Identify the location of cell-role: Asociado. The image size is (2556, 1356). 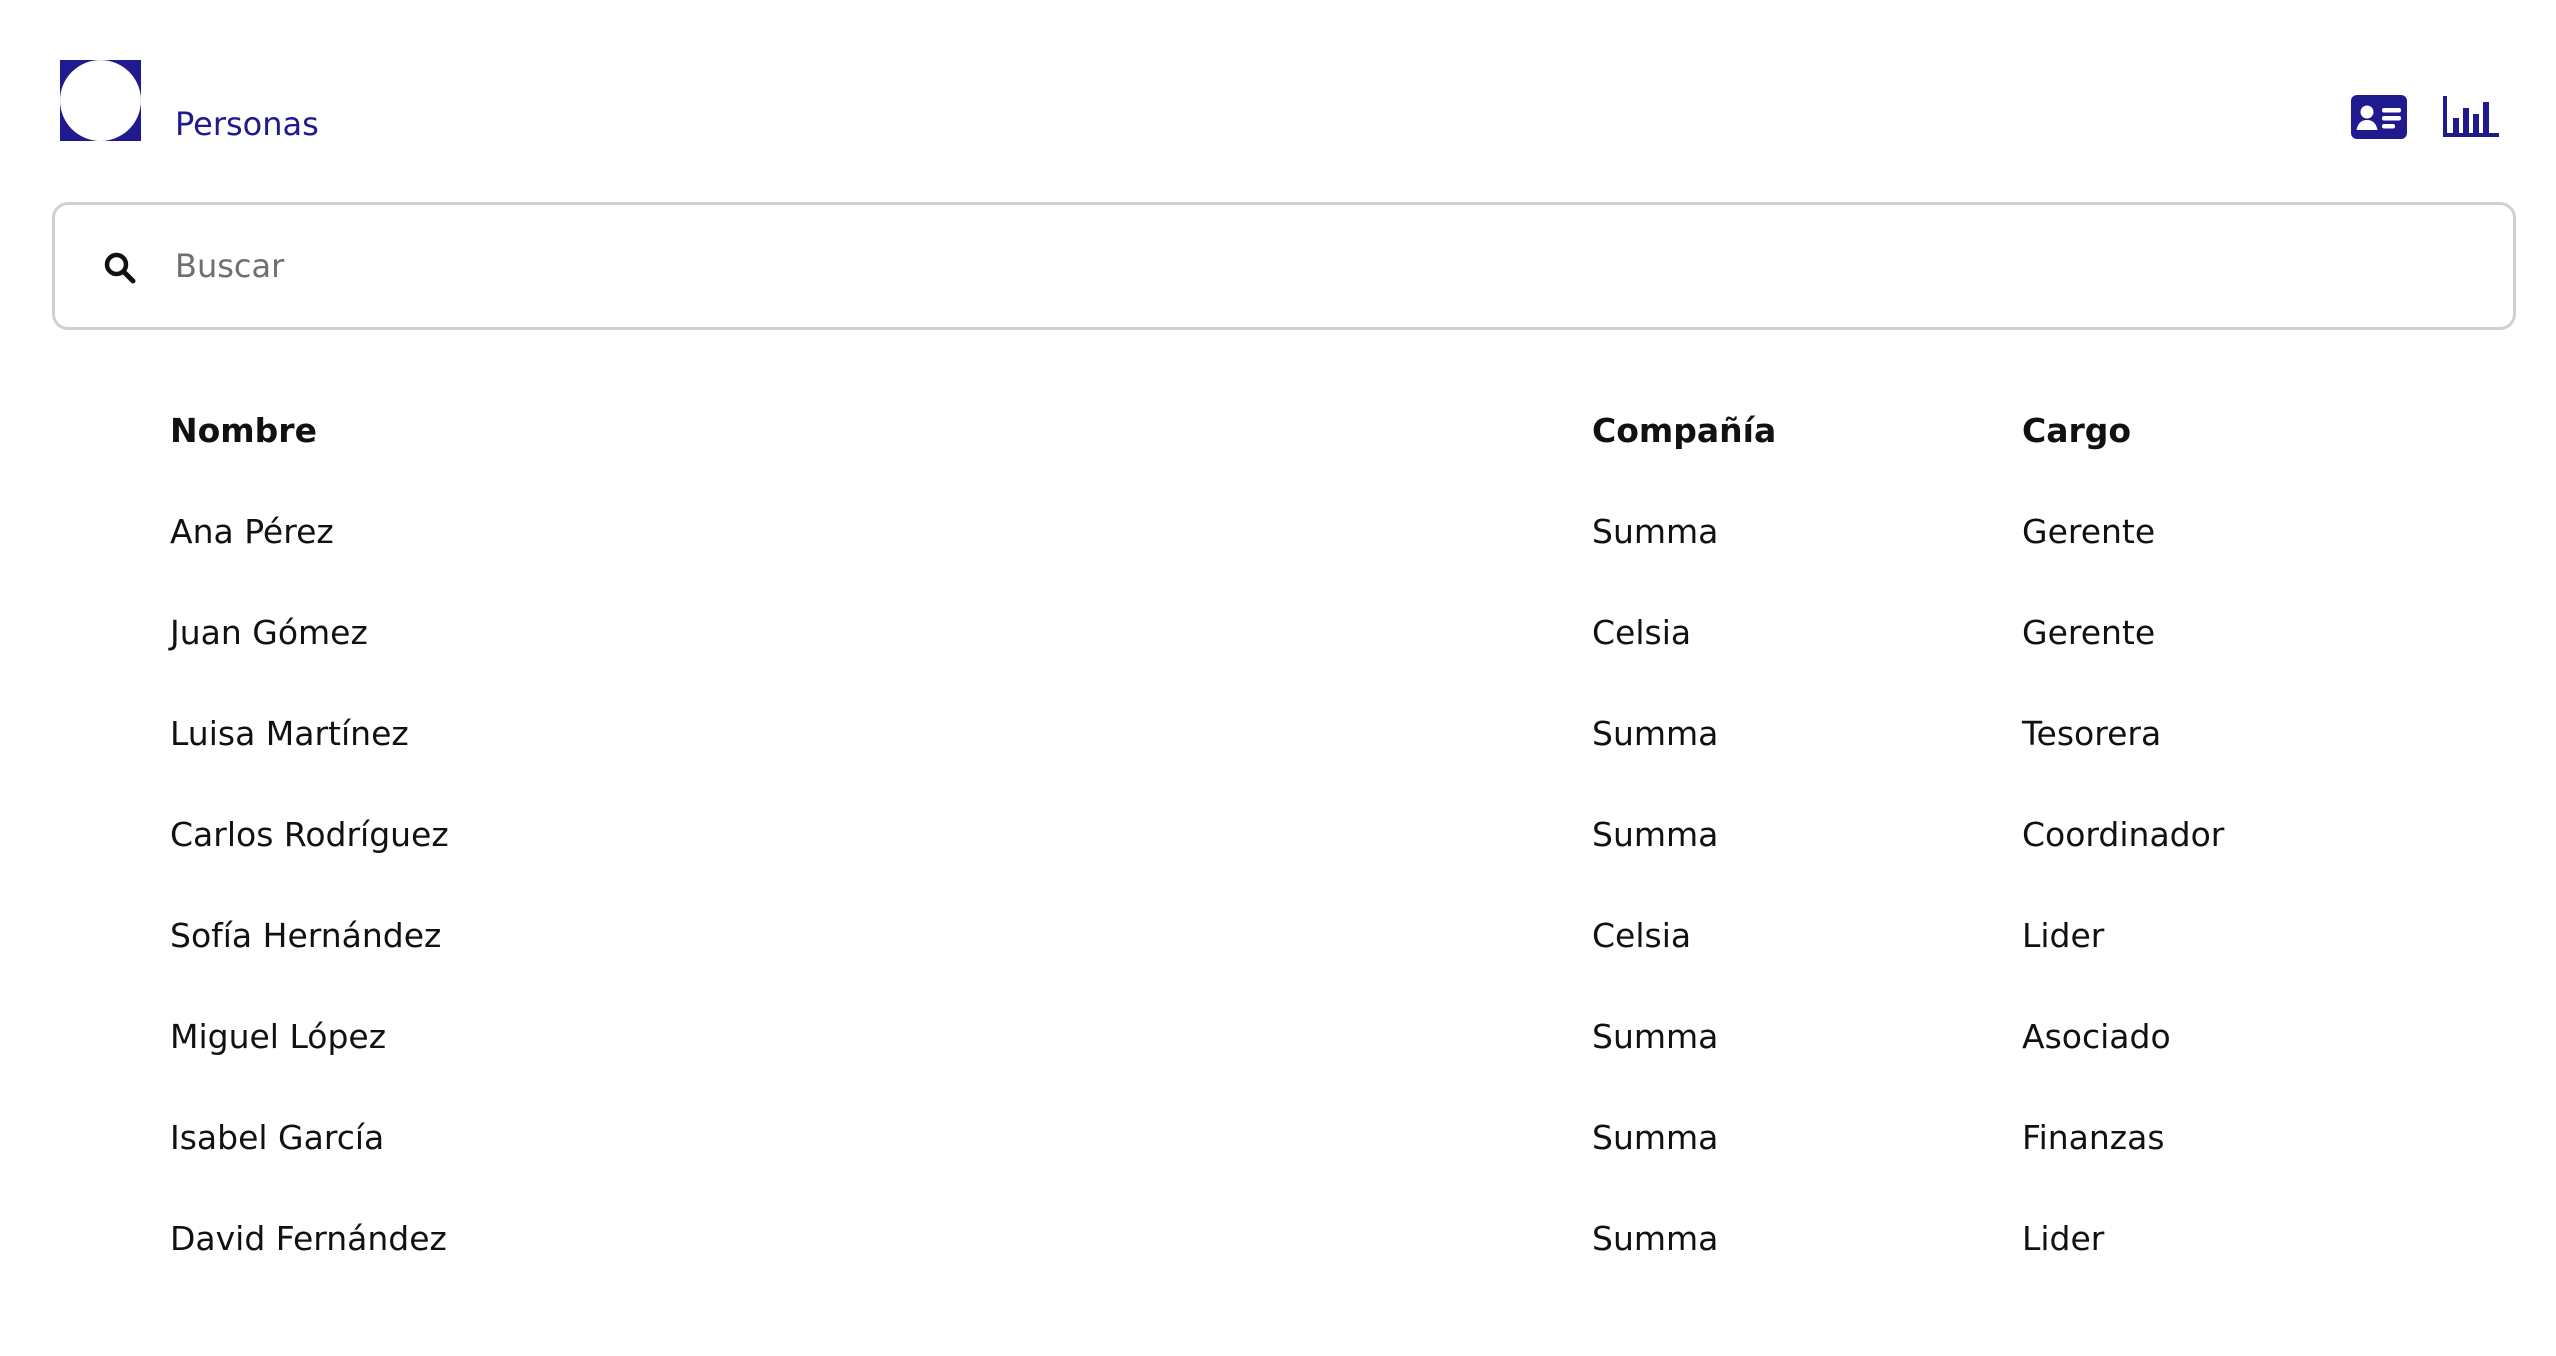
(2096, 1036).